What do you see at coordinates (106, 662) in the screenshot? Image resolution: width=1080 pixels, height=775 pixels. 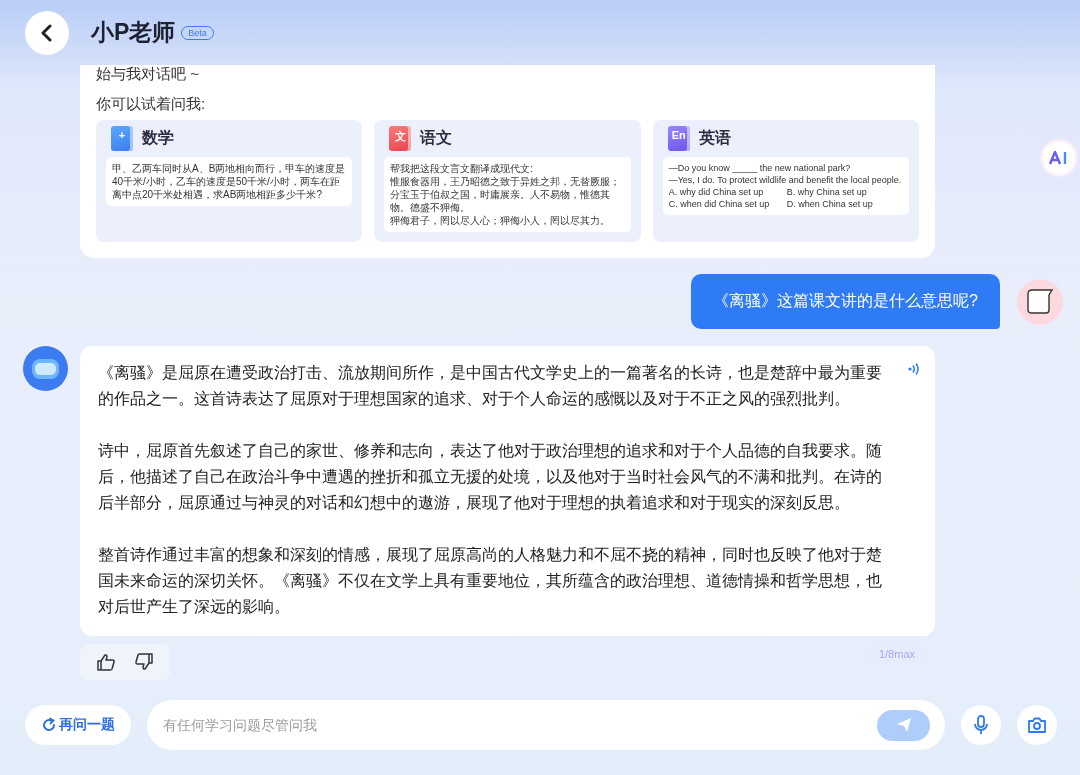 I see `thumbs-up-icon` at bounding box center [106, 662].